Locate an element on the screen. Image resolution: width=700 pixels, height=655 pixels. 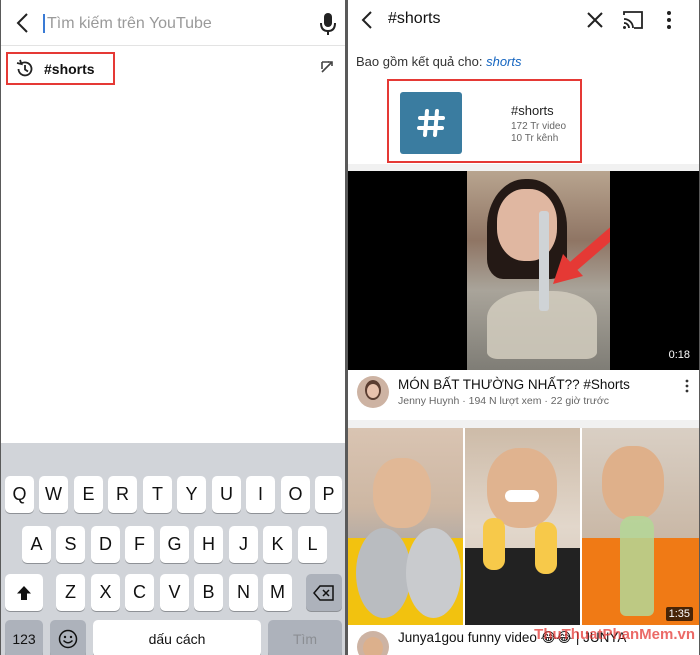
microphone-icon is located at coordinates (328, 24).